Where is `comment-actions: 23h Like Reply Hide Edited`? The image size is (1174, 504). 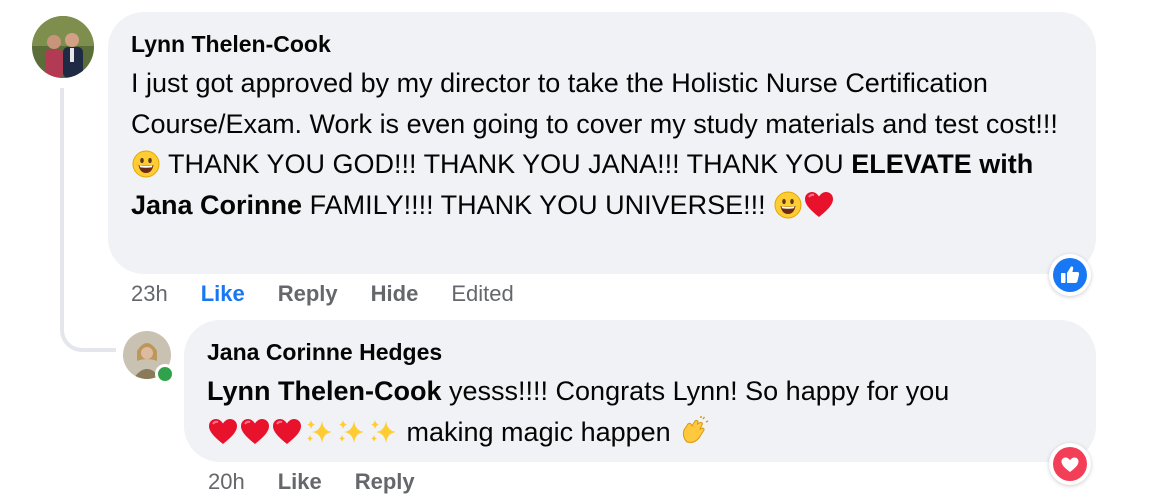 comment-actions: 23h Like Reply Hide Edited is located at coordinates (339, 294).